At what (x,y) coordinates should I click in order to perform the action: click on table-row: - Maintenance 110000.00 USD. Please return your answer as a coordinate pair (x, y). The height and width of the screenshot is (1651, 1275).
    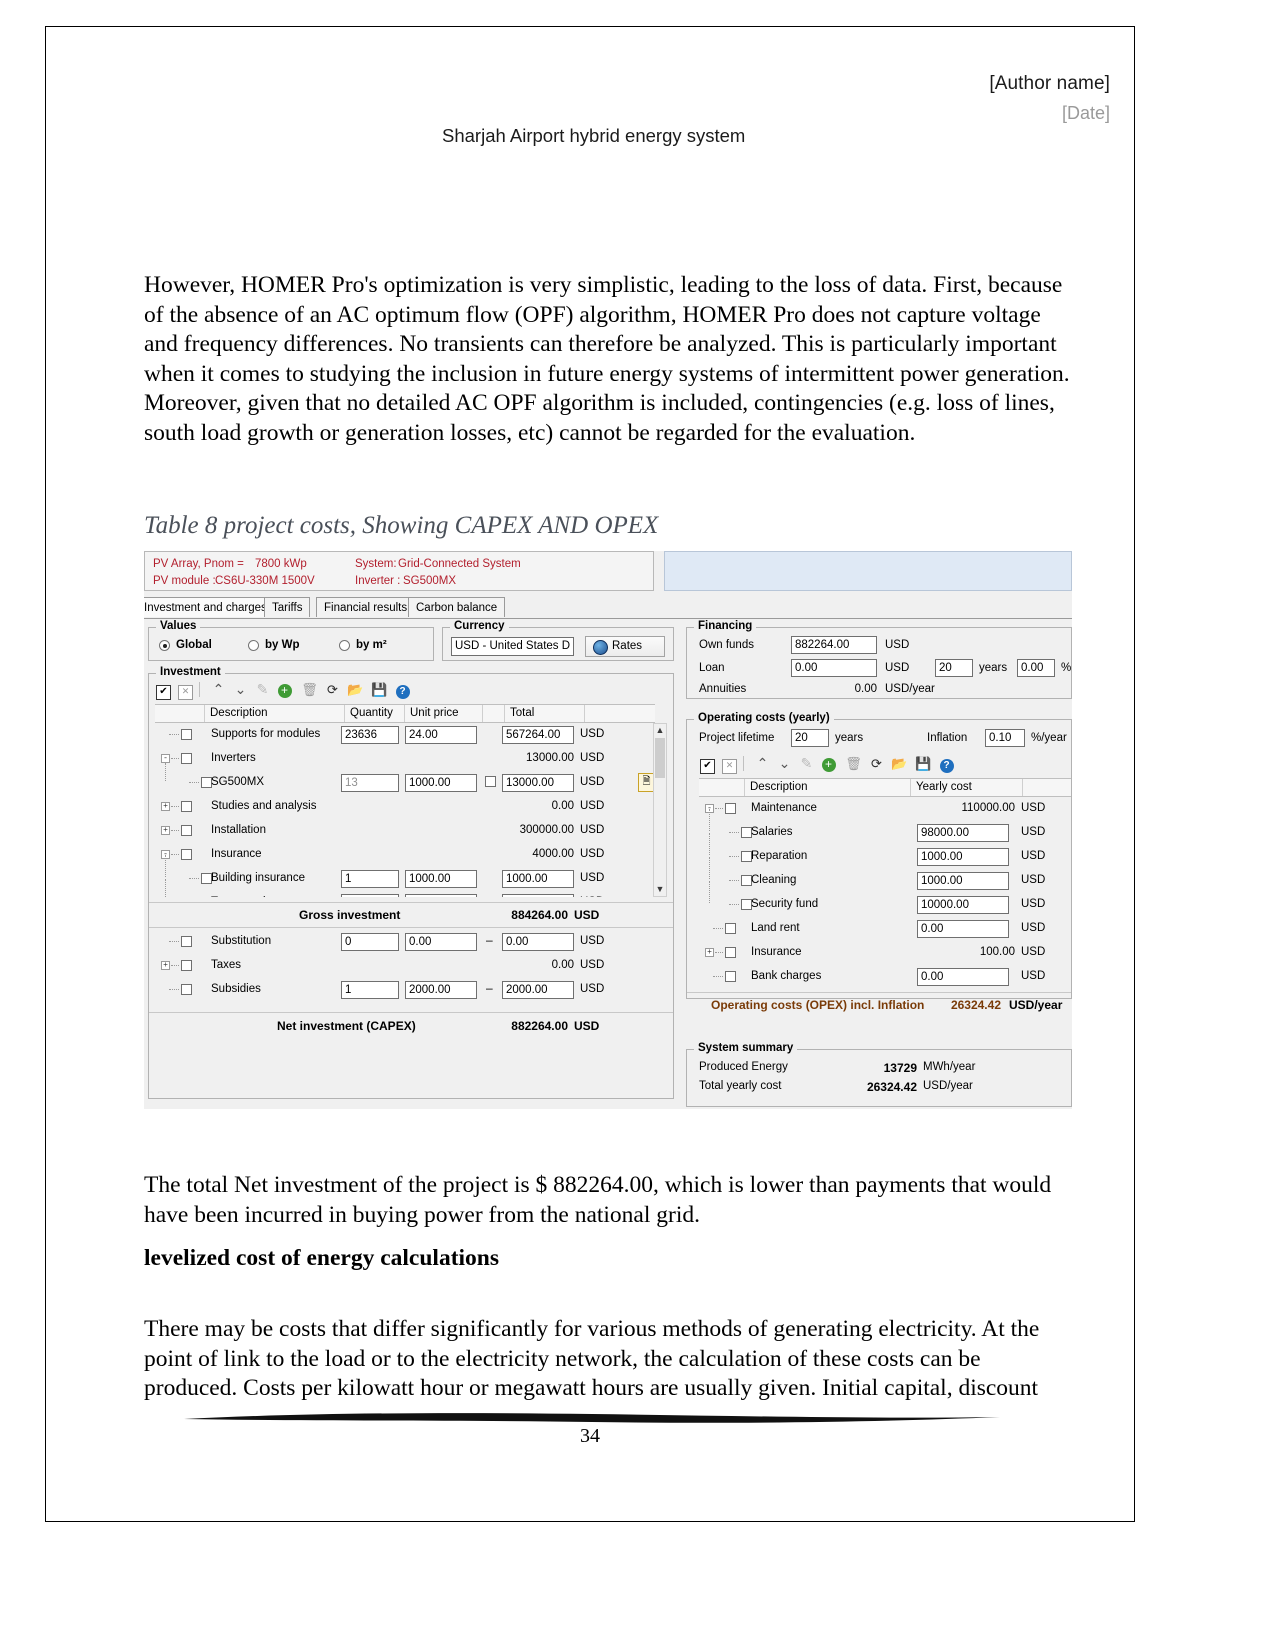
    Looking at the image, I should click on (885, 809).